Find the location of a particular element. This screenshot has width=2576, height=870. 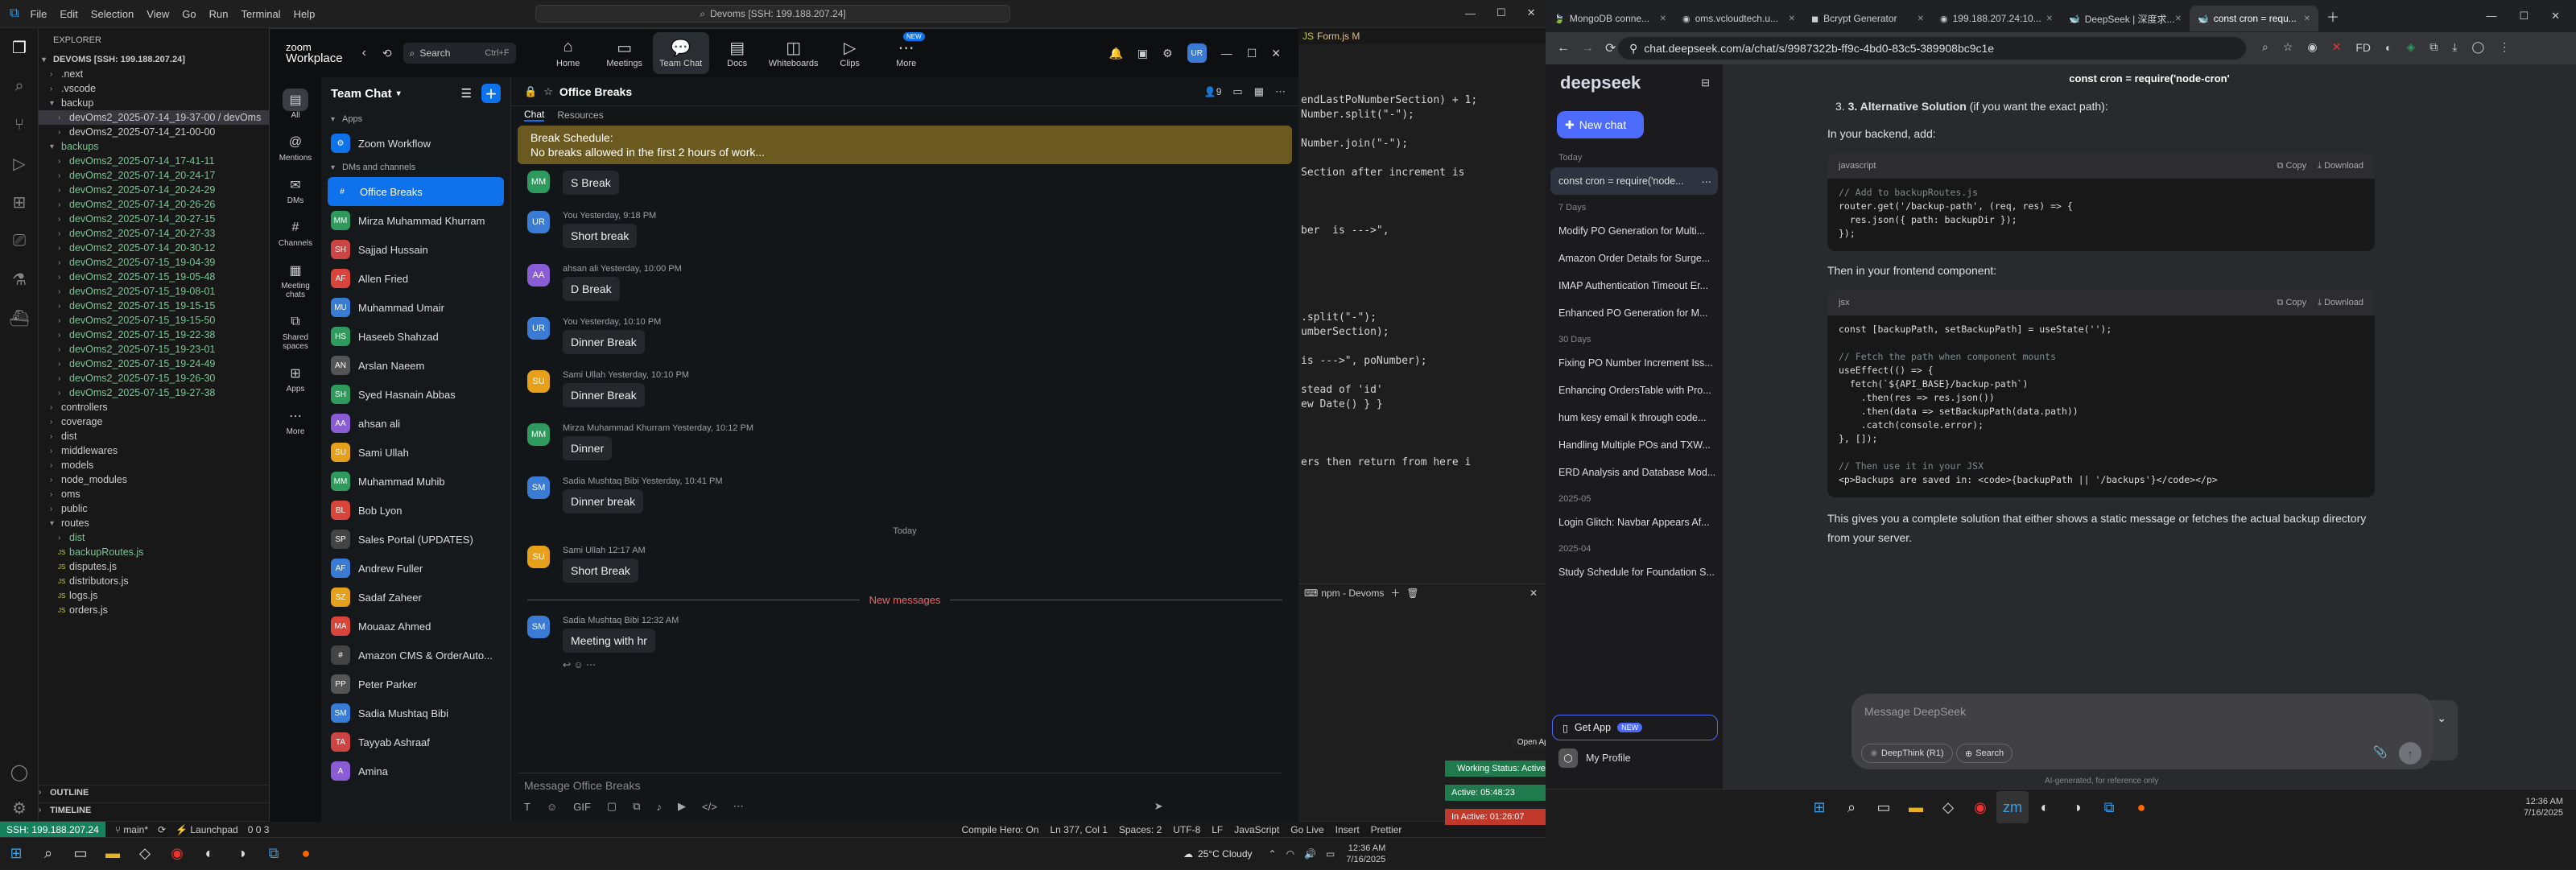

attach-icon: 📎 is located at coordinates (2380, 752).